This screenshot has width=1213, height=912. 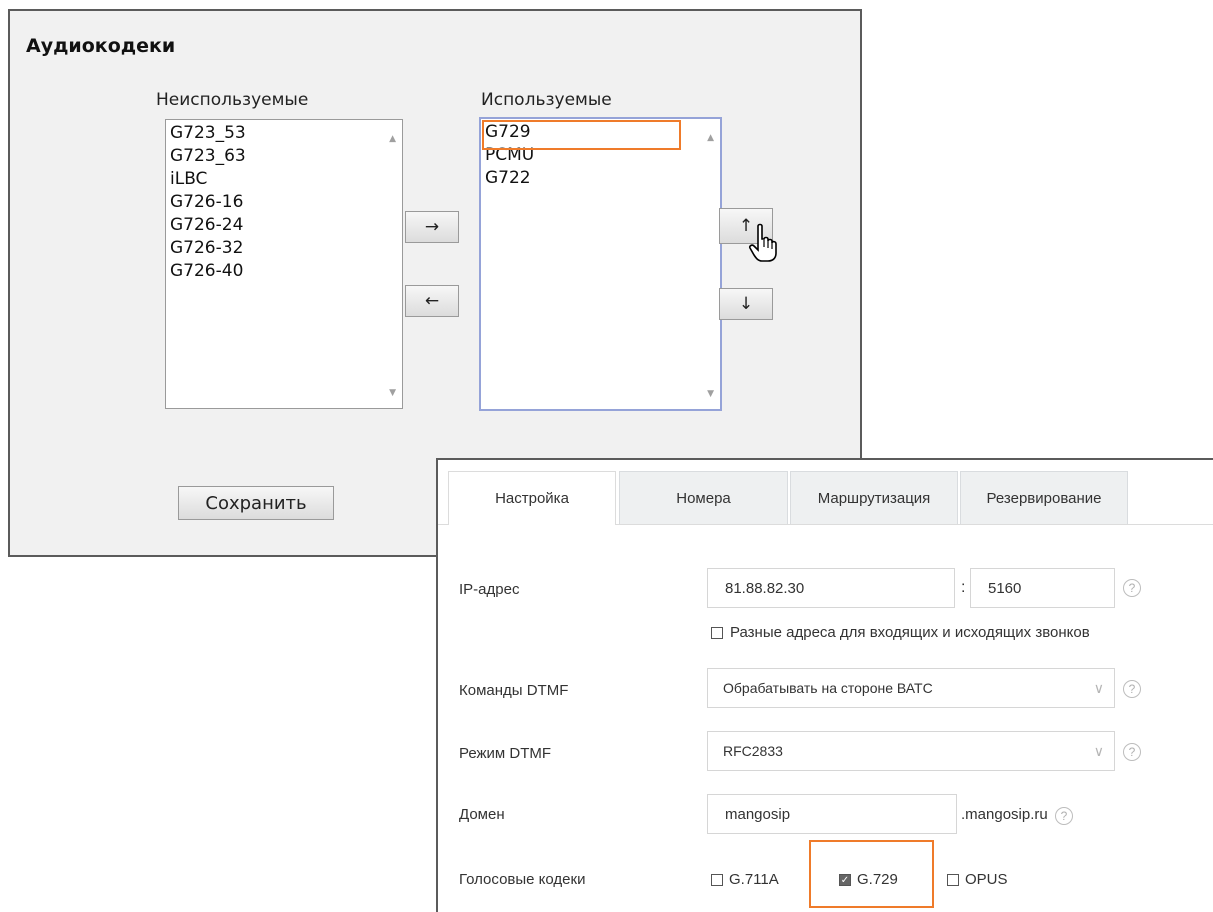 I want to click on domain-label: Домен, so click(x=482, y=814).